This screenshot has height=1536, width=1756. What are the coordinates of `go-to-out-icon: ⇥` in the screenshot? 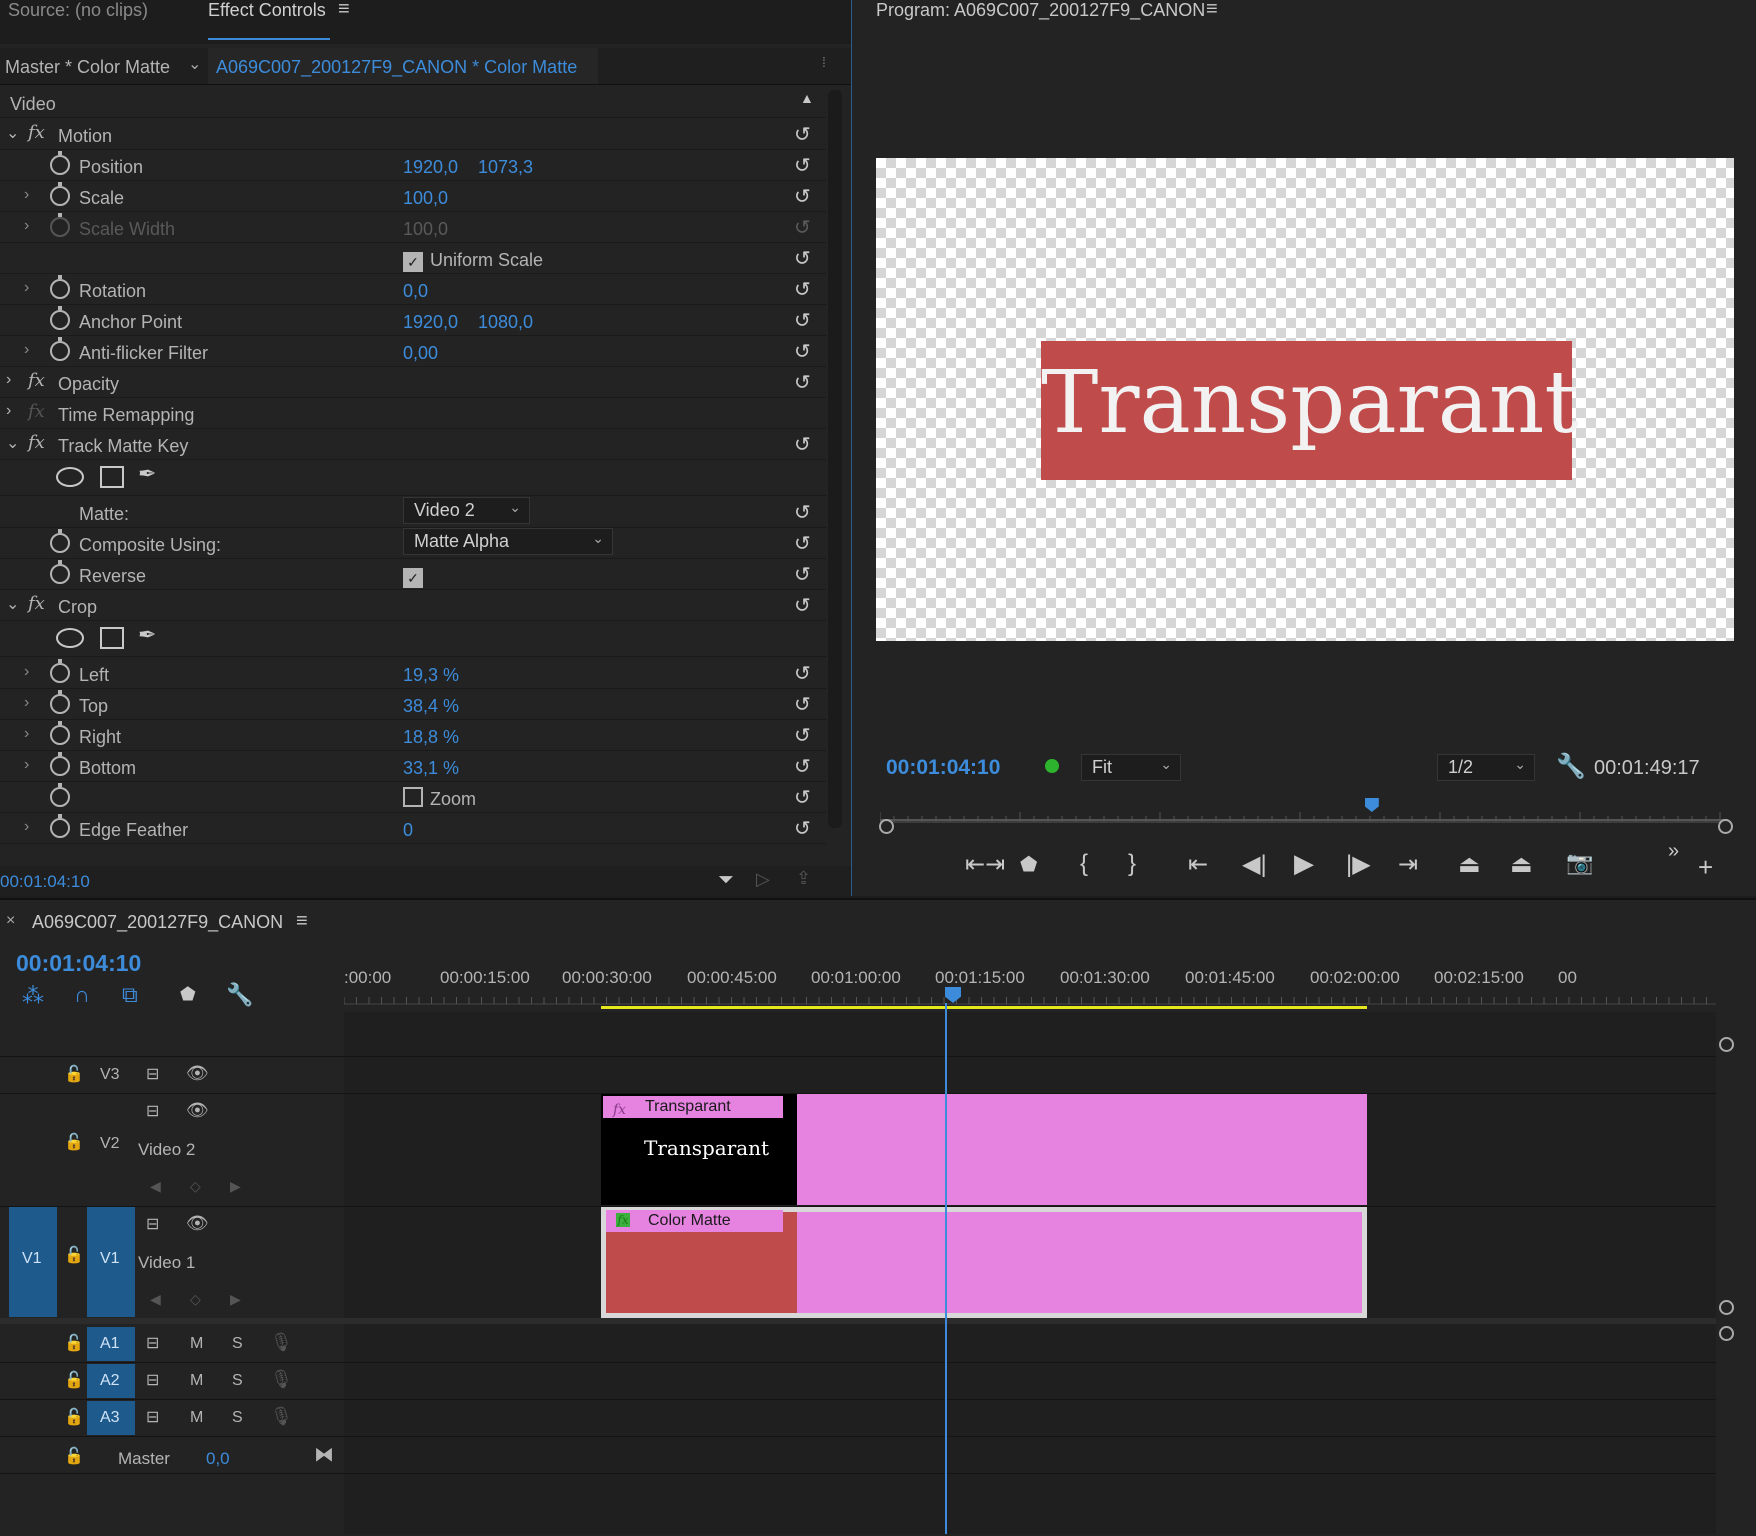 It's located at (1408, 864).